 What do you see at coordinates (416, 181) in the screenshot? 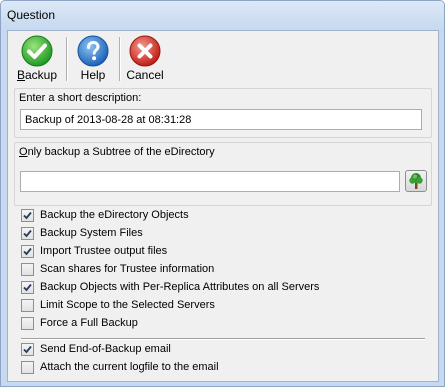
I see `browse-tree-button` at bounding box center [416, 181].